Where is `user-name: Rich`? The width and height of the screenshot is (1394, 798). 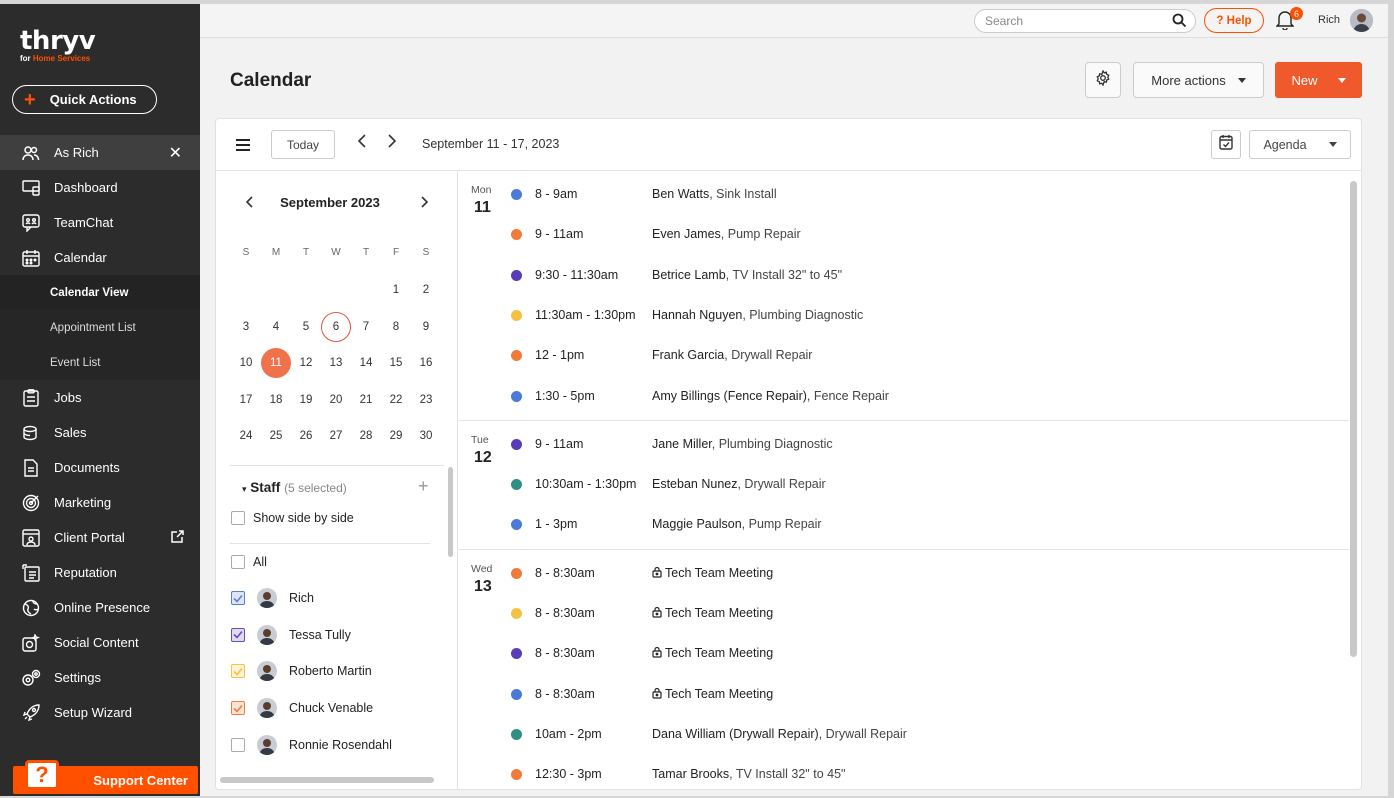 user-name: Rich is located at coordinates (1329, 20).